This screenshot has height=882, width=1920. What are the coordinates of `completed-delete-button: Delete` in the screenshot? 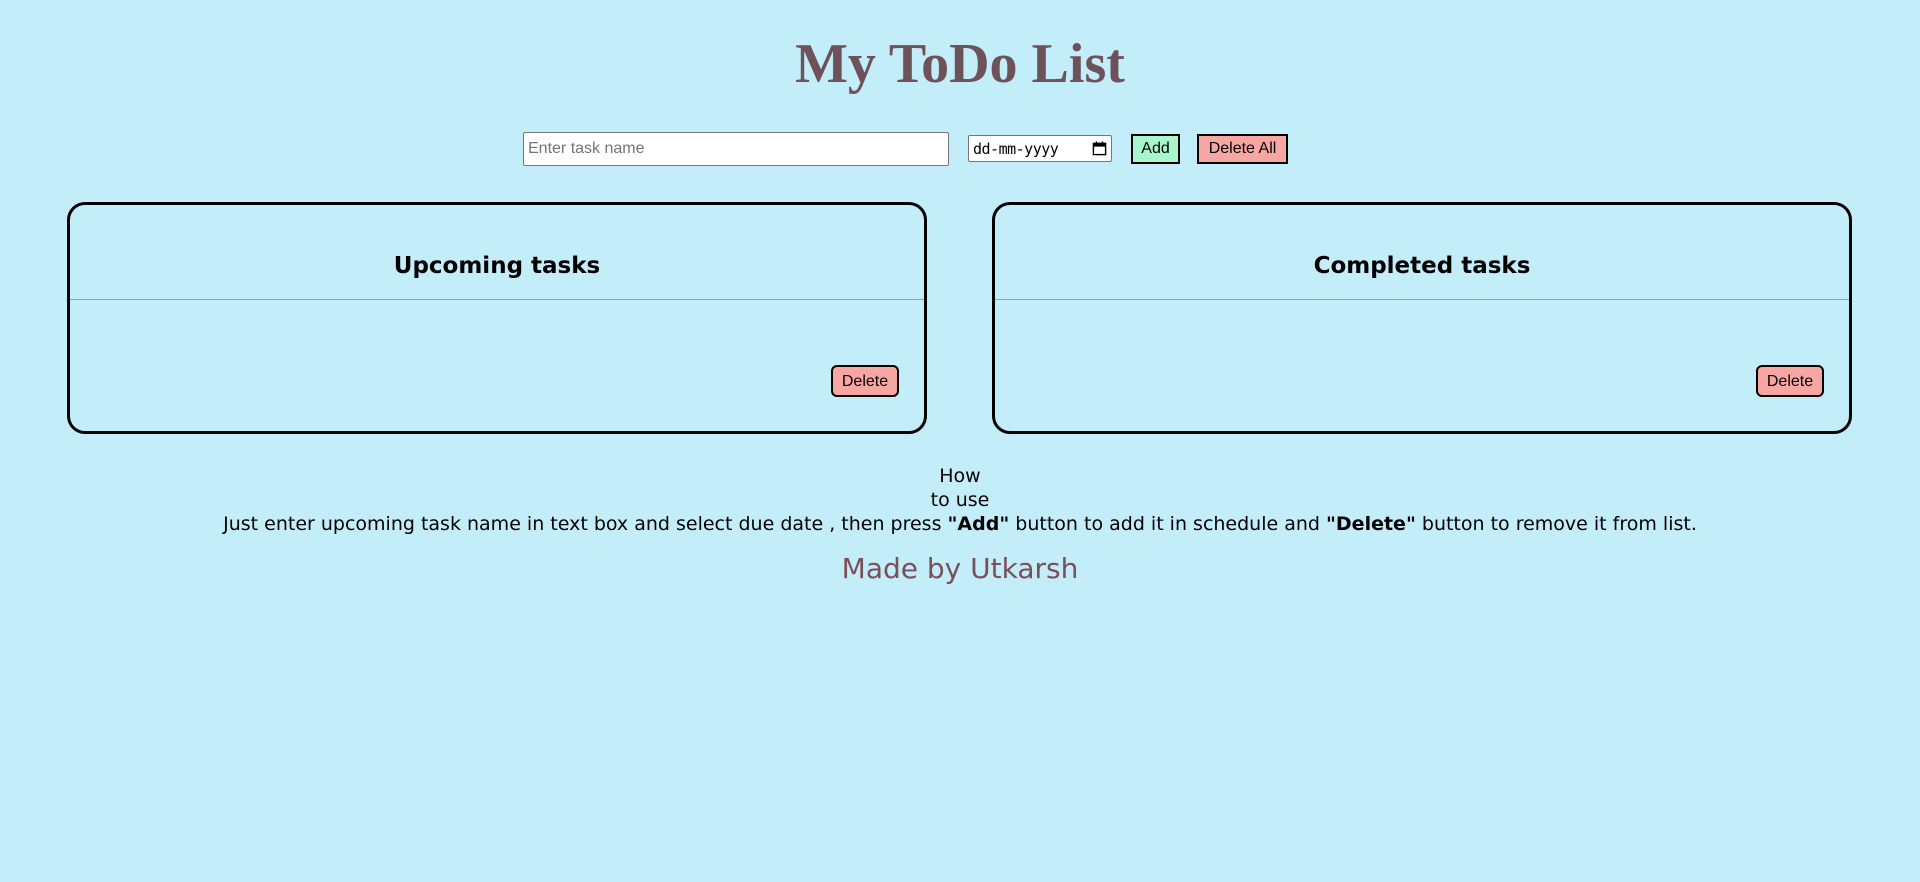 It's located at (1790, 381).